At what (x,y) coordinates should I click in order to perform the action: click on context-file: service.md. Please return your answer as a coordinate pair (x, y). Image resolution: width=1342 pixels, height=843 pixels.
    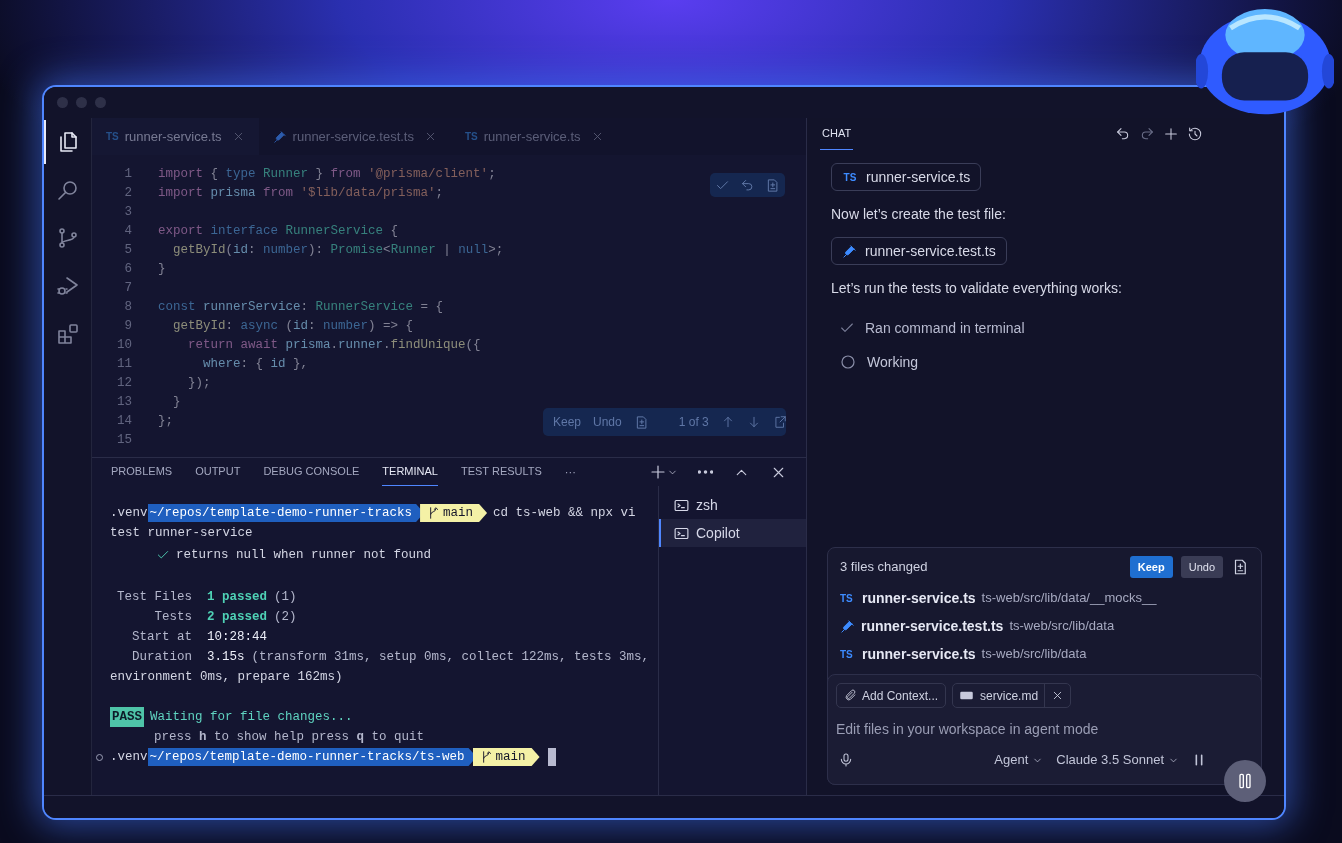
    Looking at the image, I should click on (1009, 696).